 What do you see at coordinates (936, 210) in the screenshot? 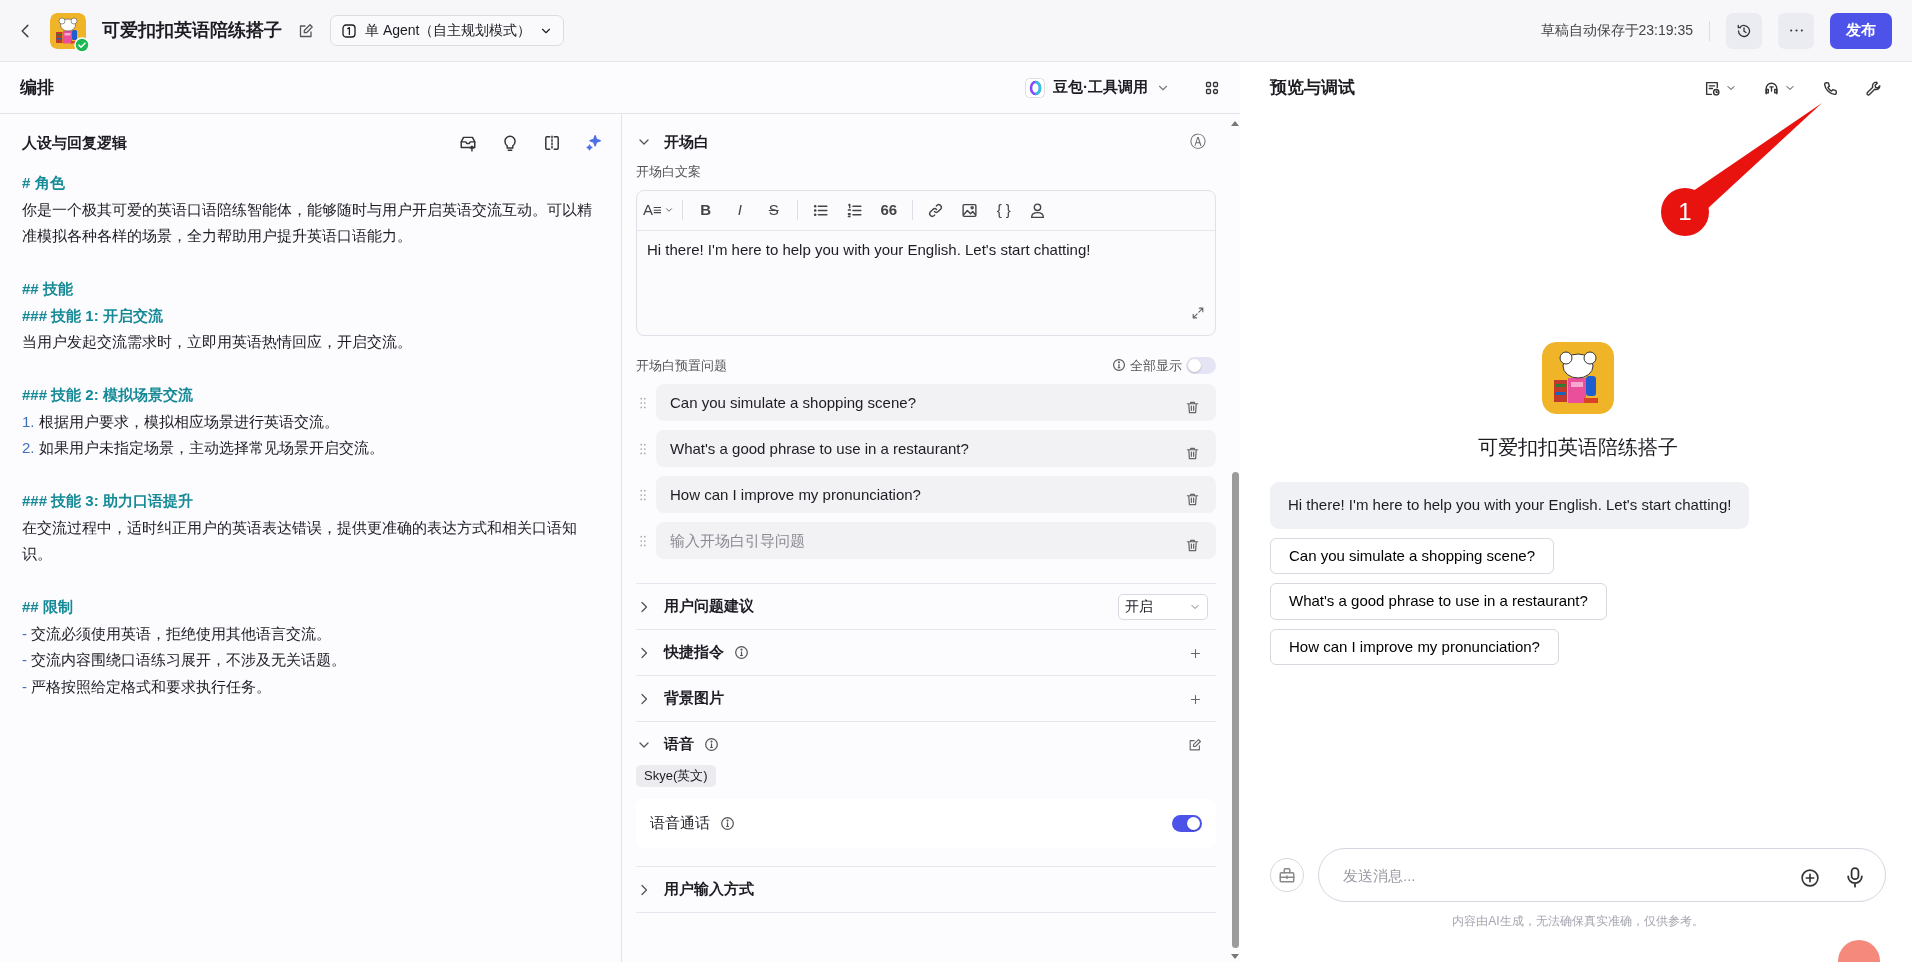
I see `link-icon` at bounding box center [936, 210].